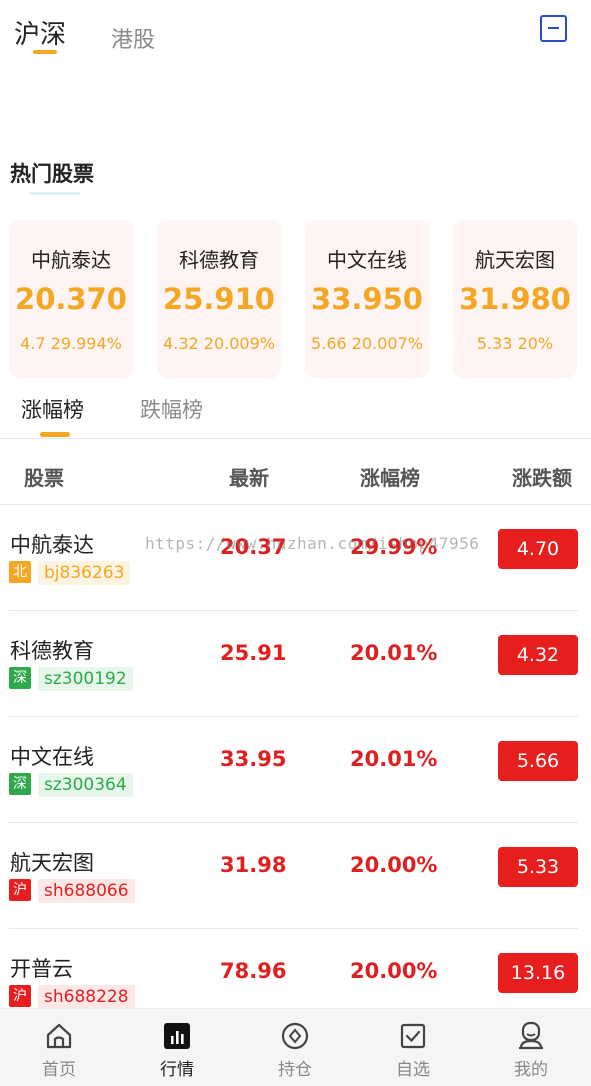  I want to click on nav-item-profile: 我的, so click(531, 1047).